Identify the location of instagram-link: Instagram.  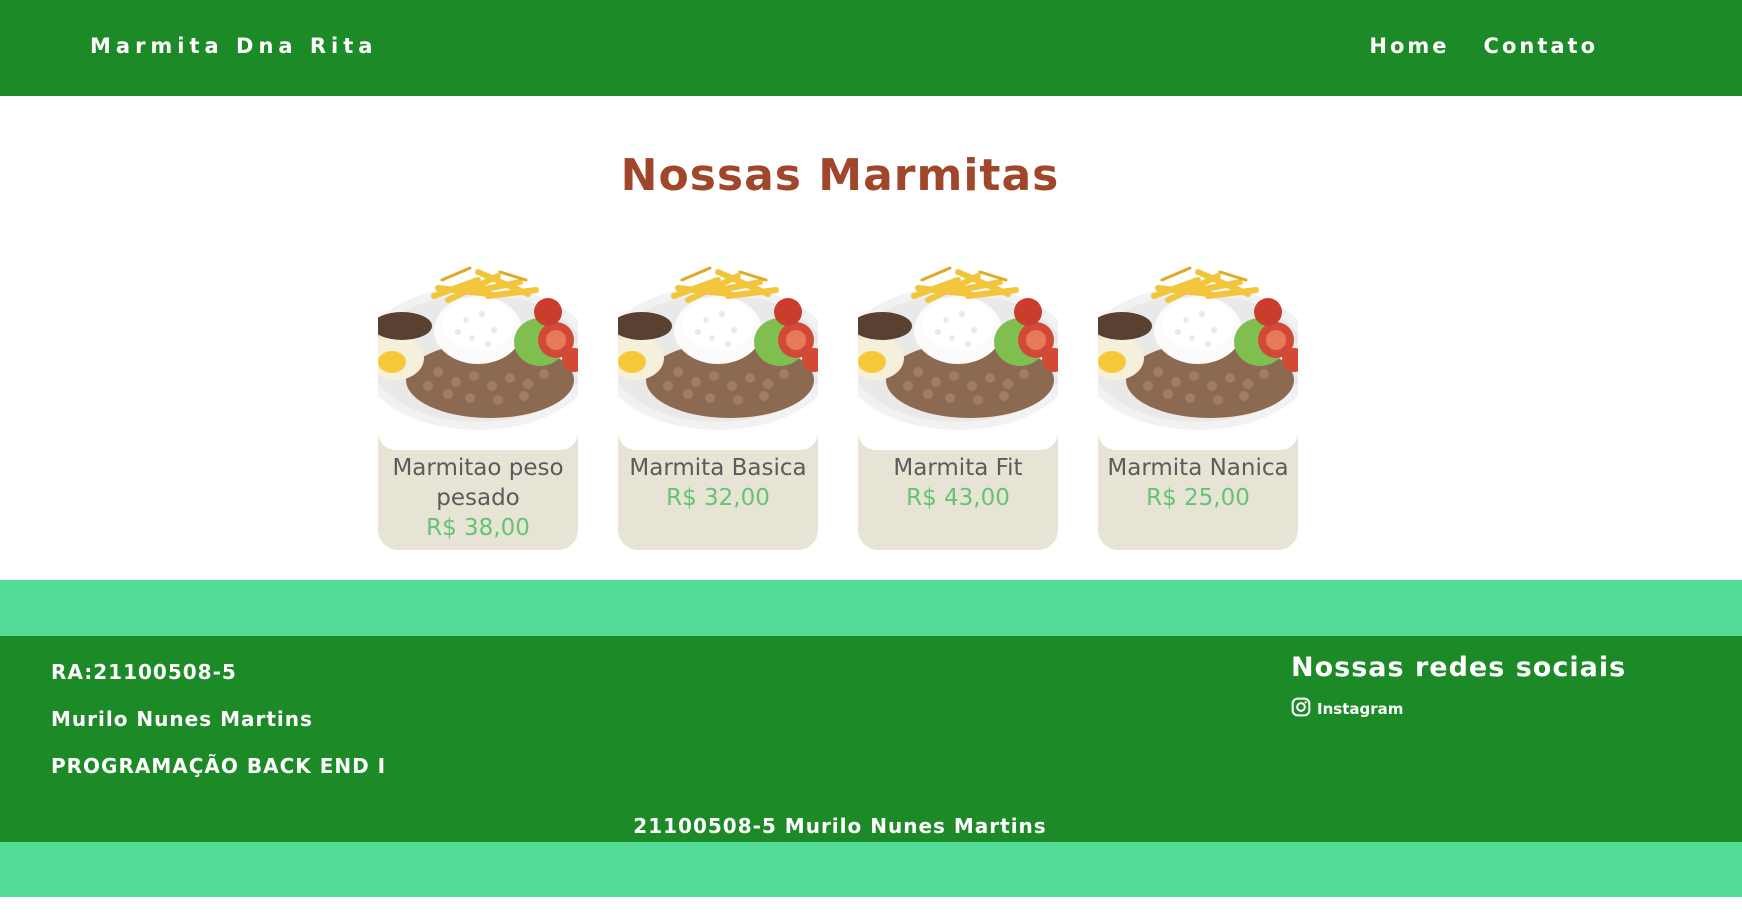
(1458, 709).